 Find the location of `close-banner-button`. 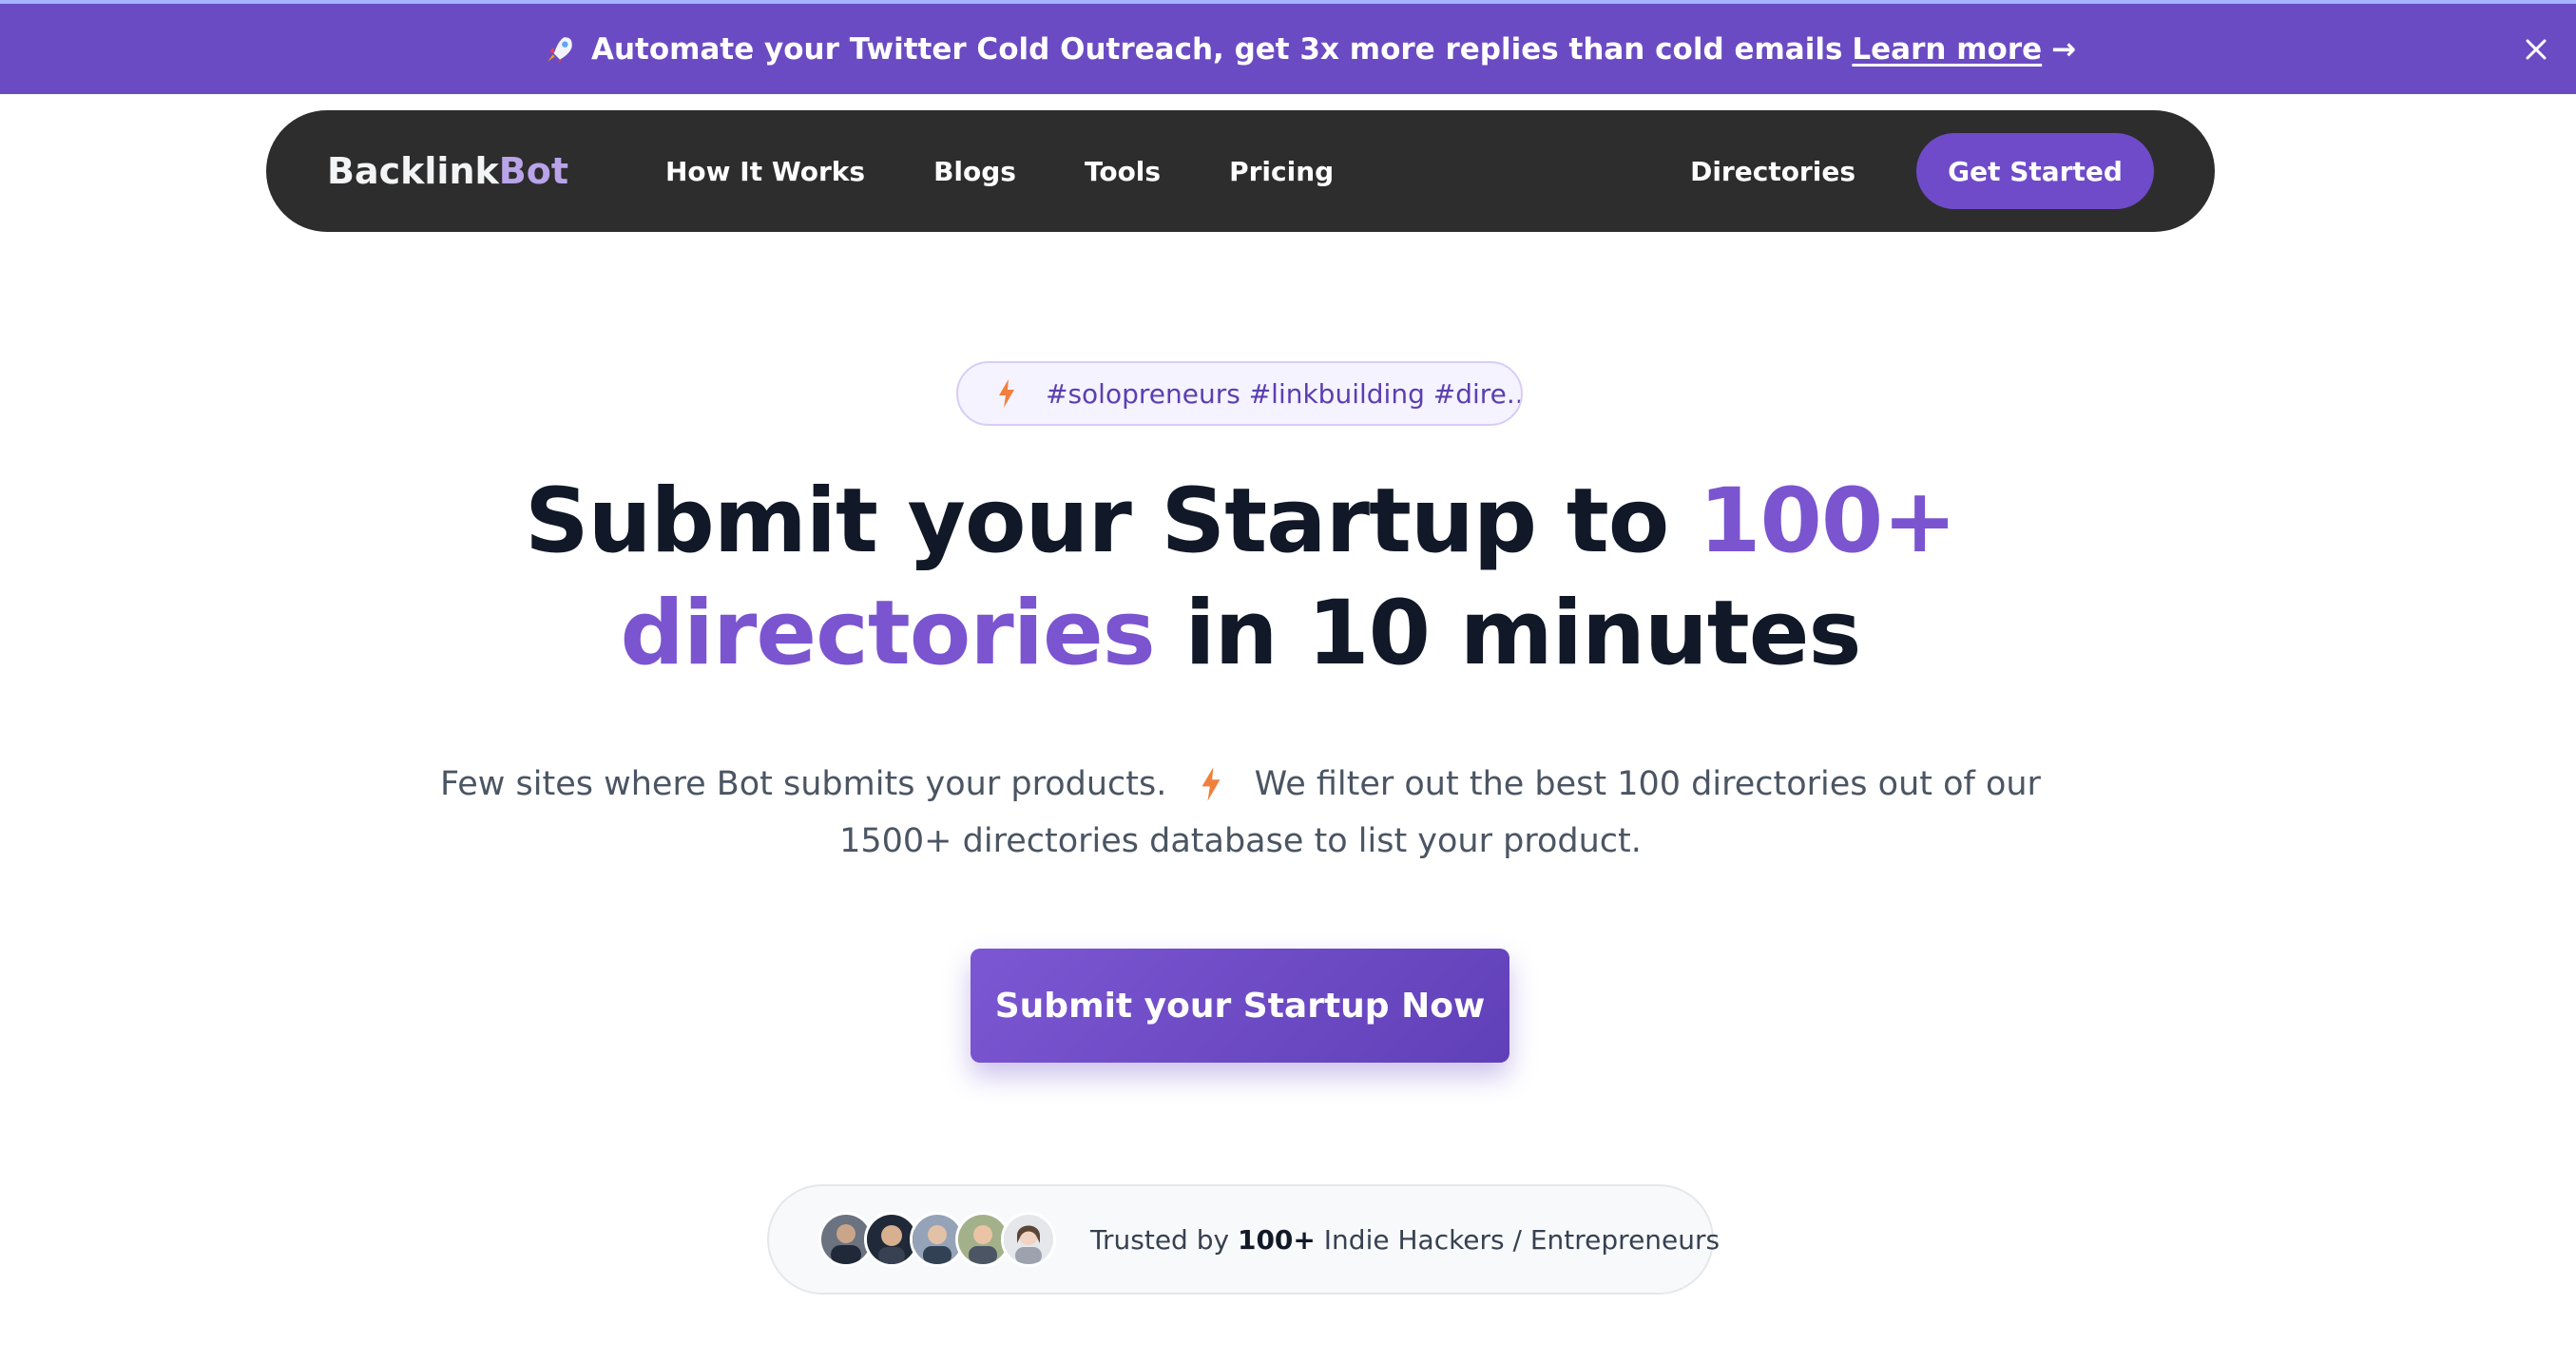

close-banner-button is located at coordinates (2536, 49).